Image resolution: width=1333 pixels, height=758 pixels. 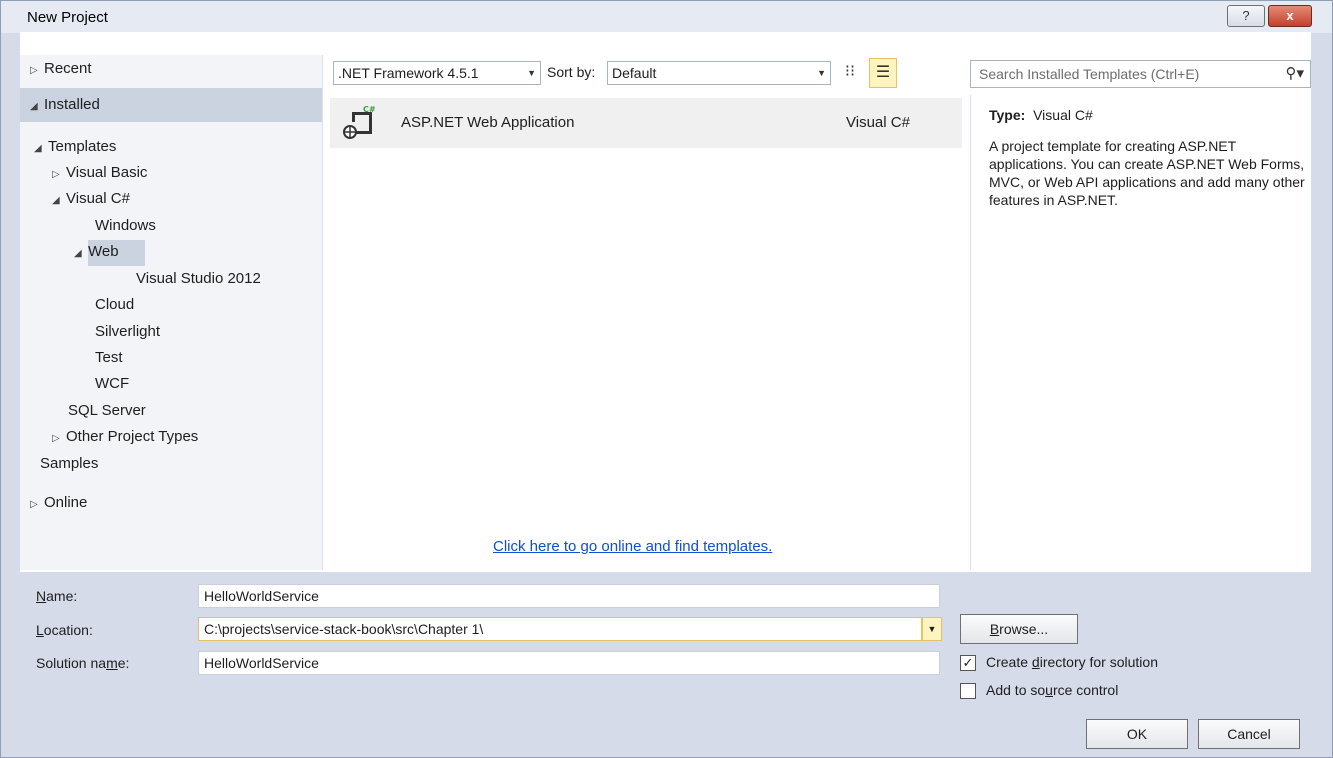 I want to click on label-text: rce control, so click(x=1085, y=690).